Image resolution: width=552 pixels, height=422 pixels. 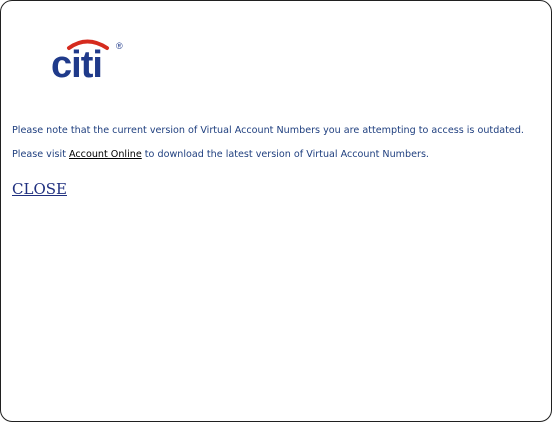 I want to click on citi-logo-graphic: citi ®, so click(x=87, y=61).